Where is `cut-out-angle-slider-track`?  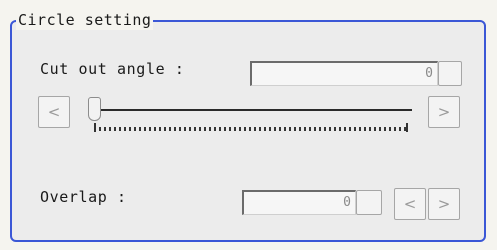
cut-out-angle-slider-track is located at coordinates (252, 110).